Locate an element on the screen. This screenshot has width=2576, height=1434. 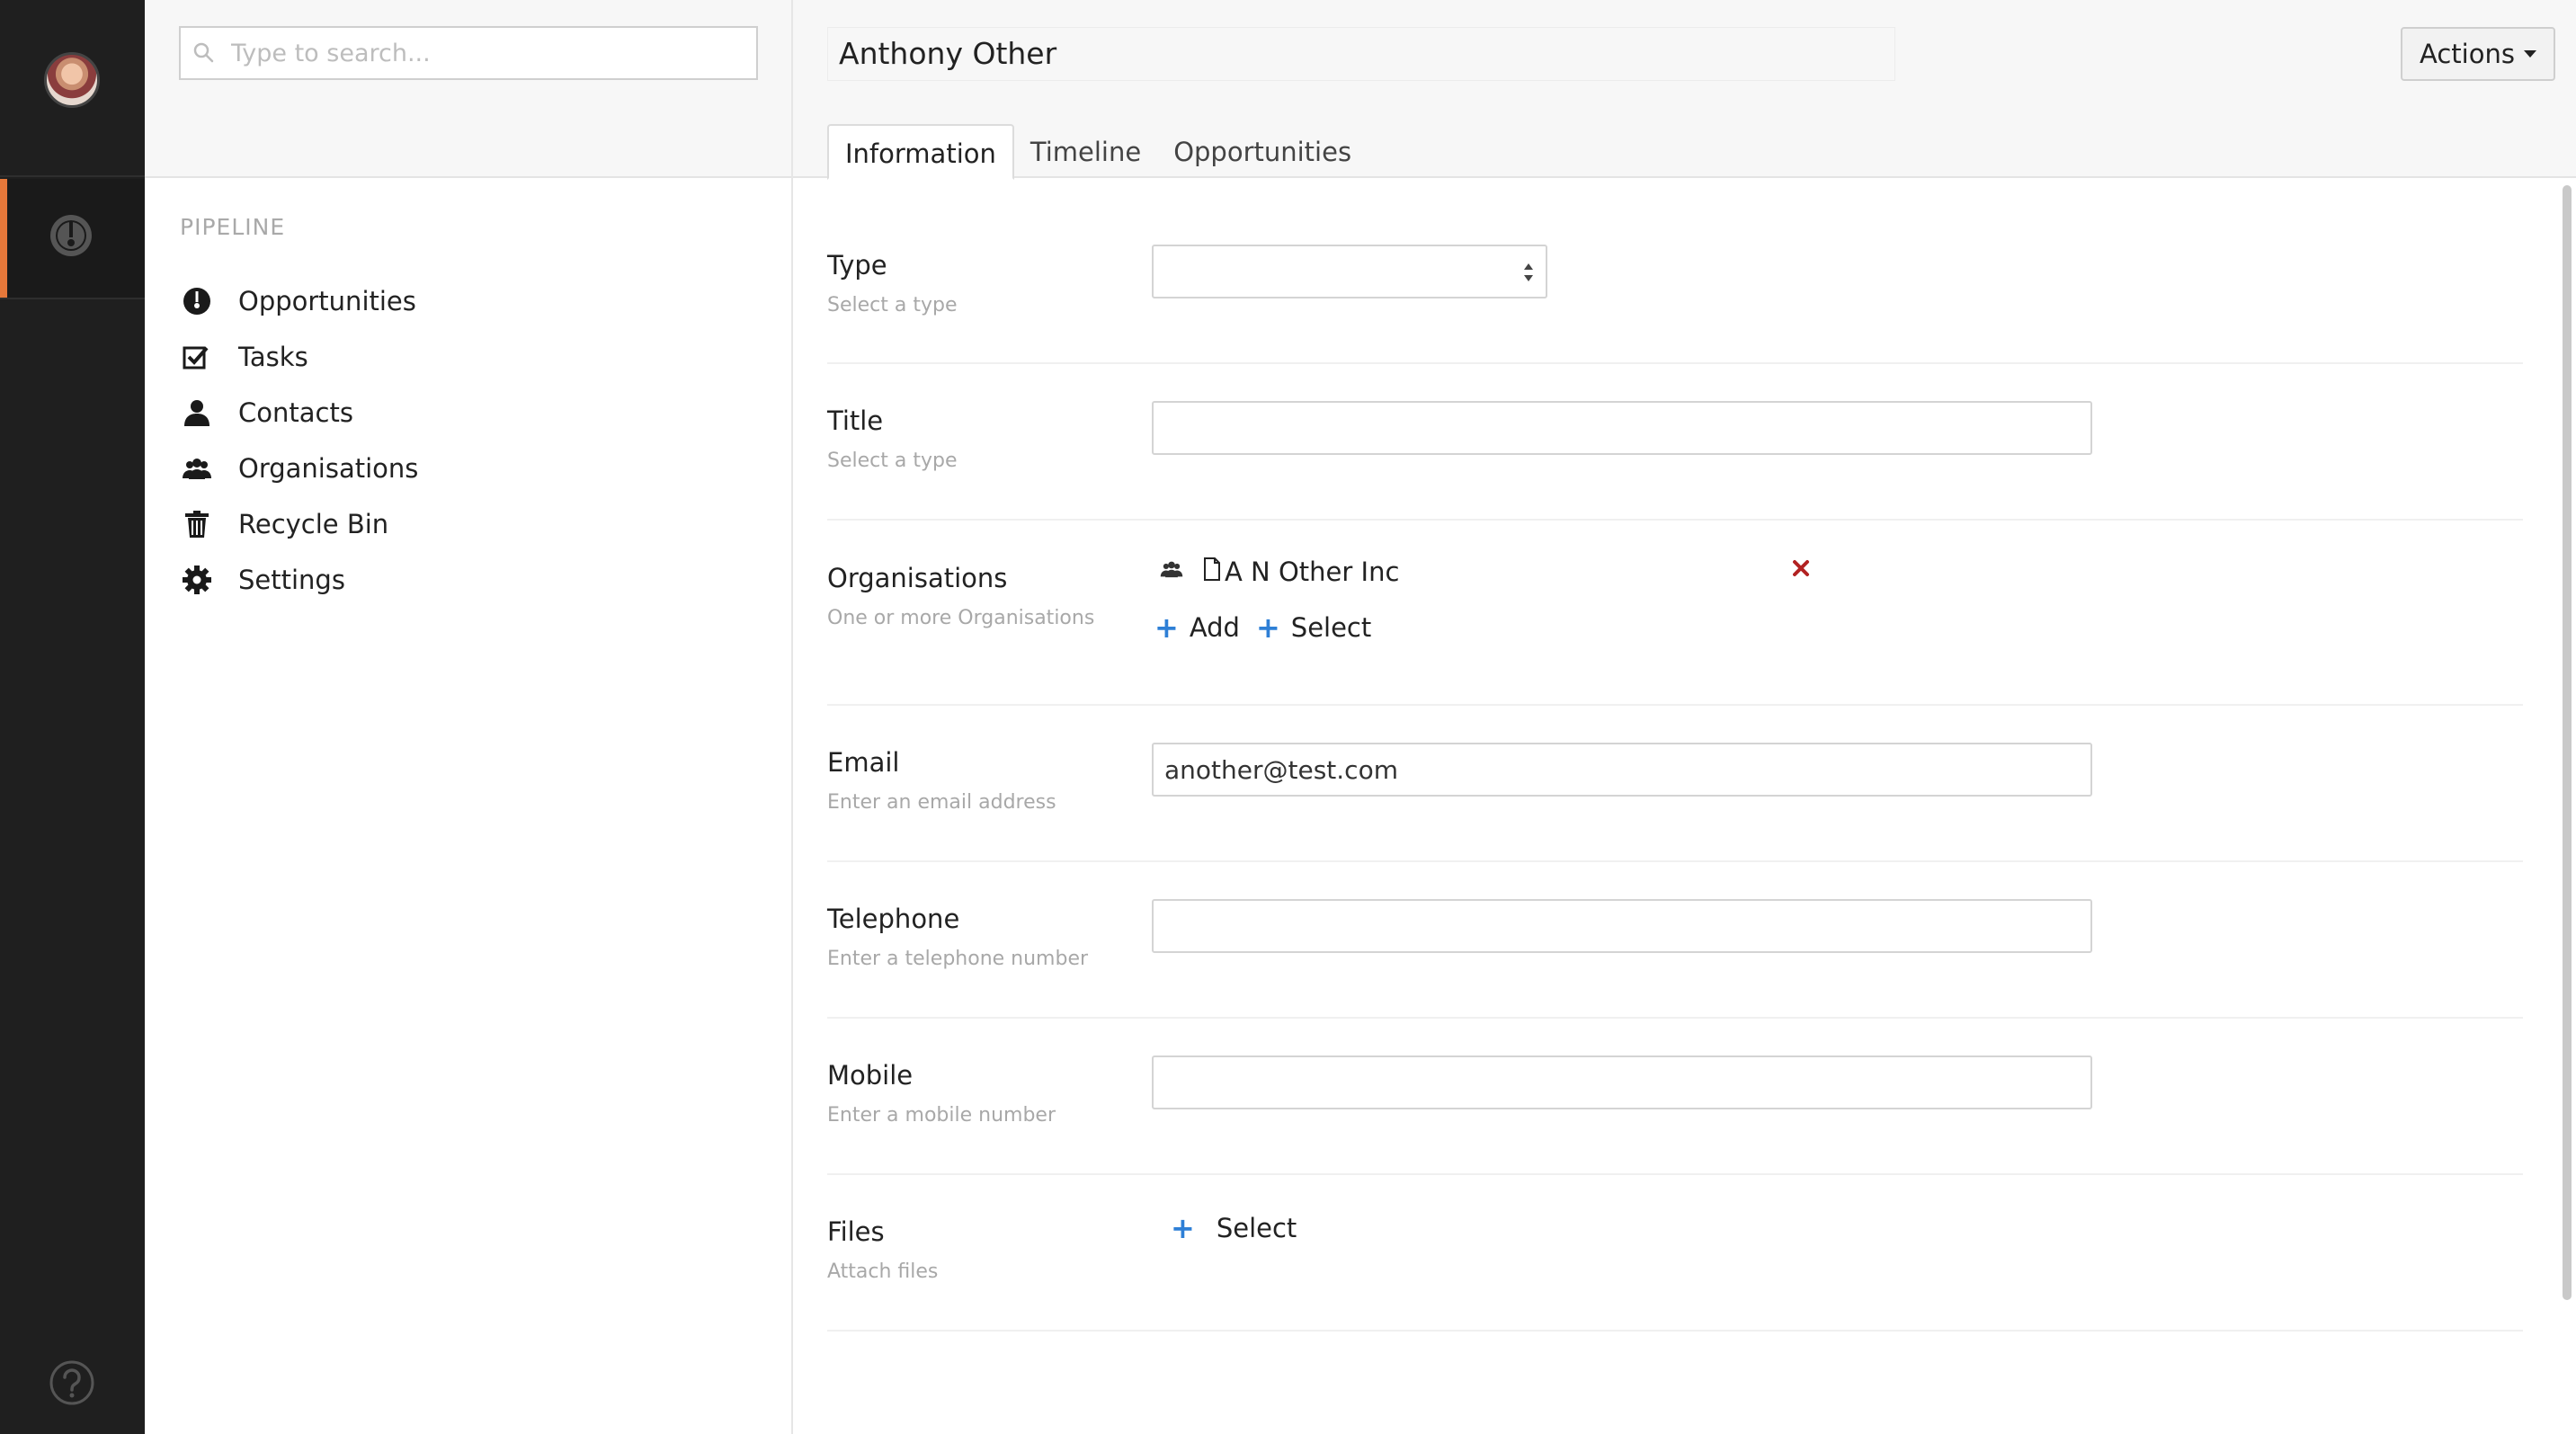
actions-button: Actions is located at coordinates (2478, 54).